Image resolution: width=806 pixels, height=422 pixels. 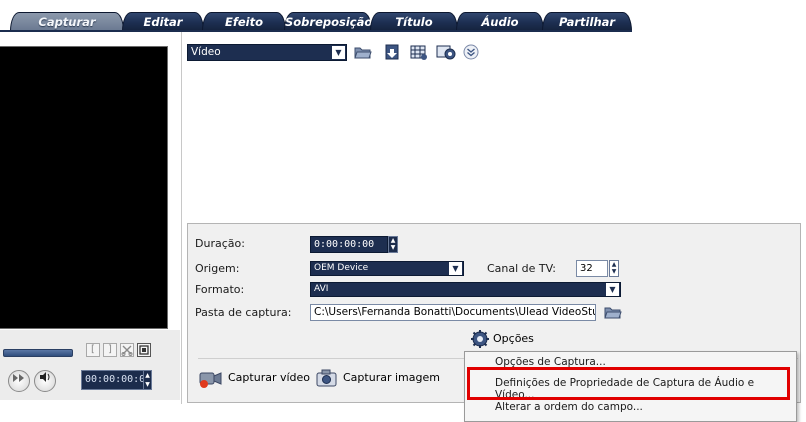 I want to click on gear-icon, so click(x=480, y=340).